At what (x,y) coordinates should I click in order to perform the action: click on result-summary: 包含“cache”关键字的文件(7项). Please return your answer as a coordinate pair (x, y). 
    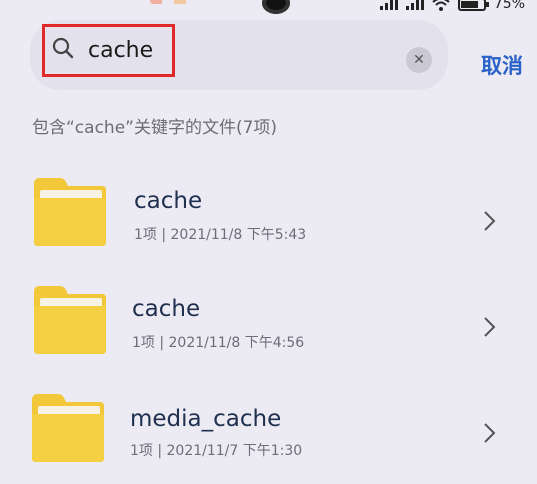
    Looking at the image, I should click on (155, 128).